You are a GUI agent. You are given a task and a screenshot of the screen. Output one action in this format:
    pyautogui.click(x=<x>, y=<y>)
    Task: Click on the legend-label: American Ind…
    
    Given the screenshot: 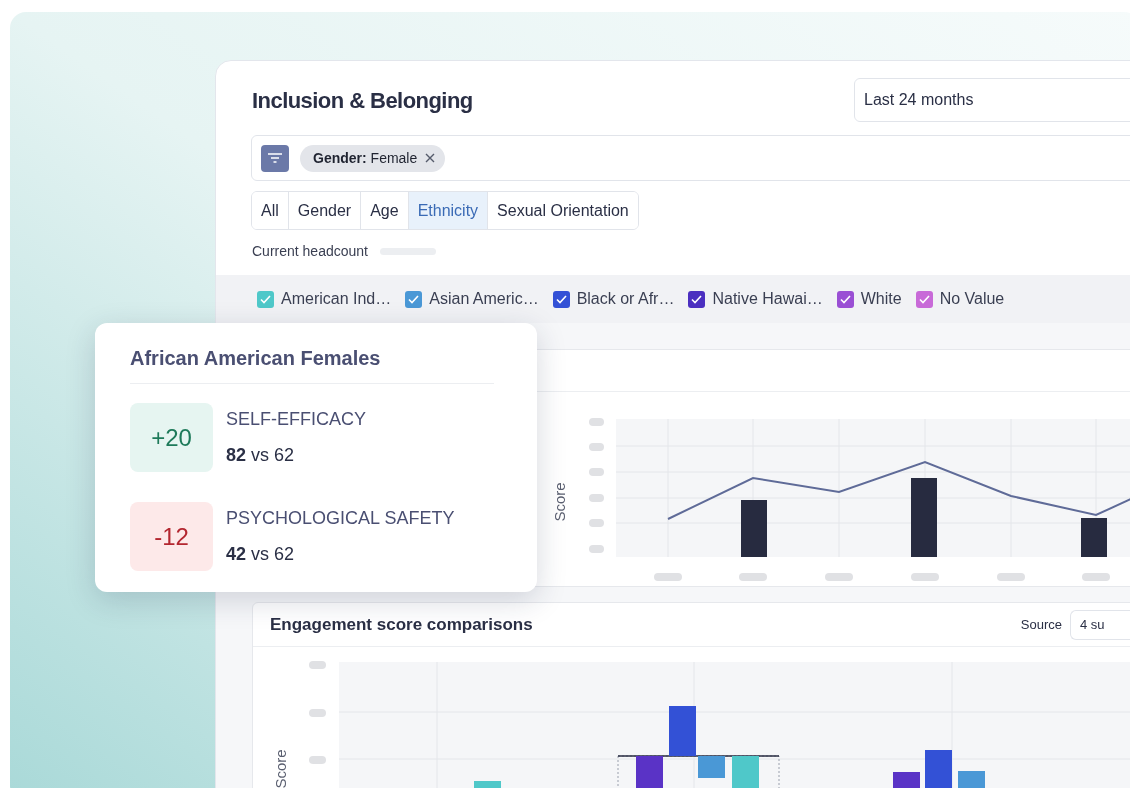 What is the action you would take?
    pyautogui.click(x=336, y=299)
    